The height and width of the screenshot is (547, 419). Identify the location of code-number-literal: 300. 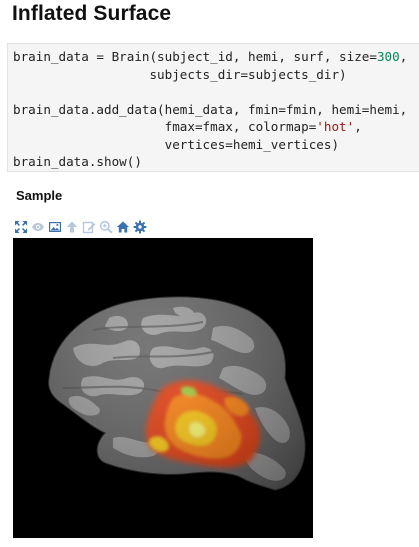
(388, 56).